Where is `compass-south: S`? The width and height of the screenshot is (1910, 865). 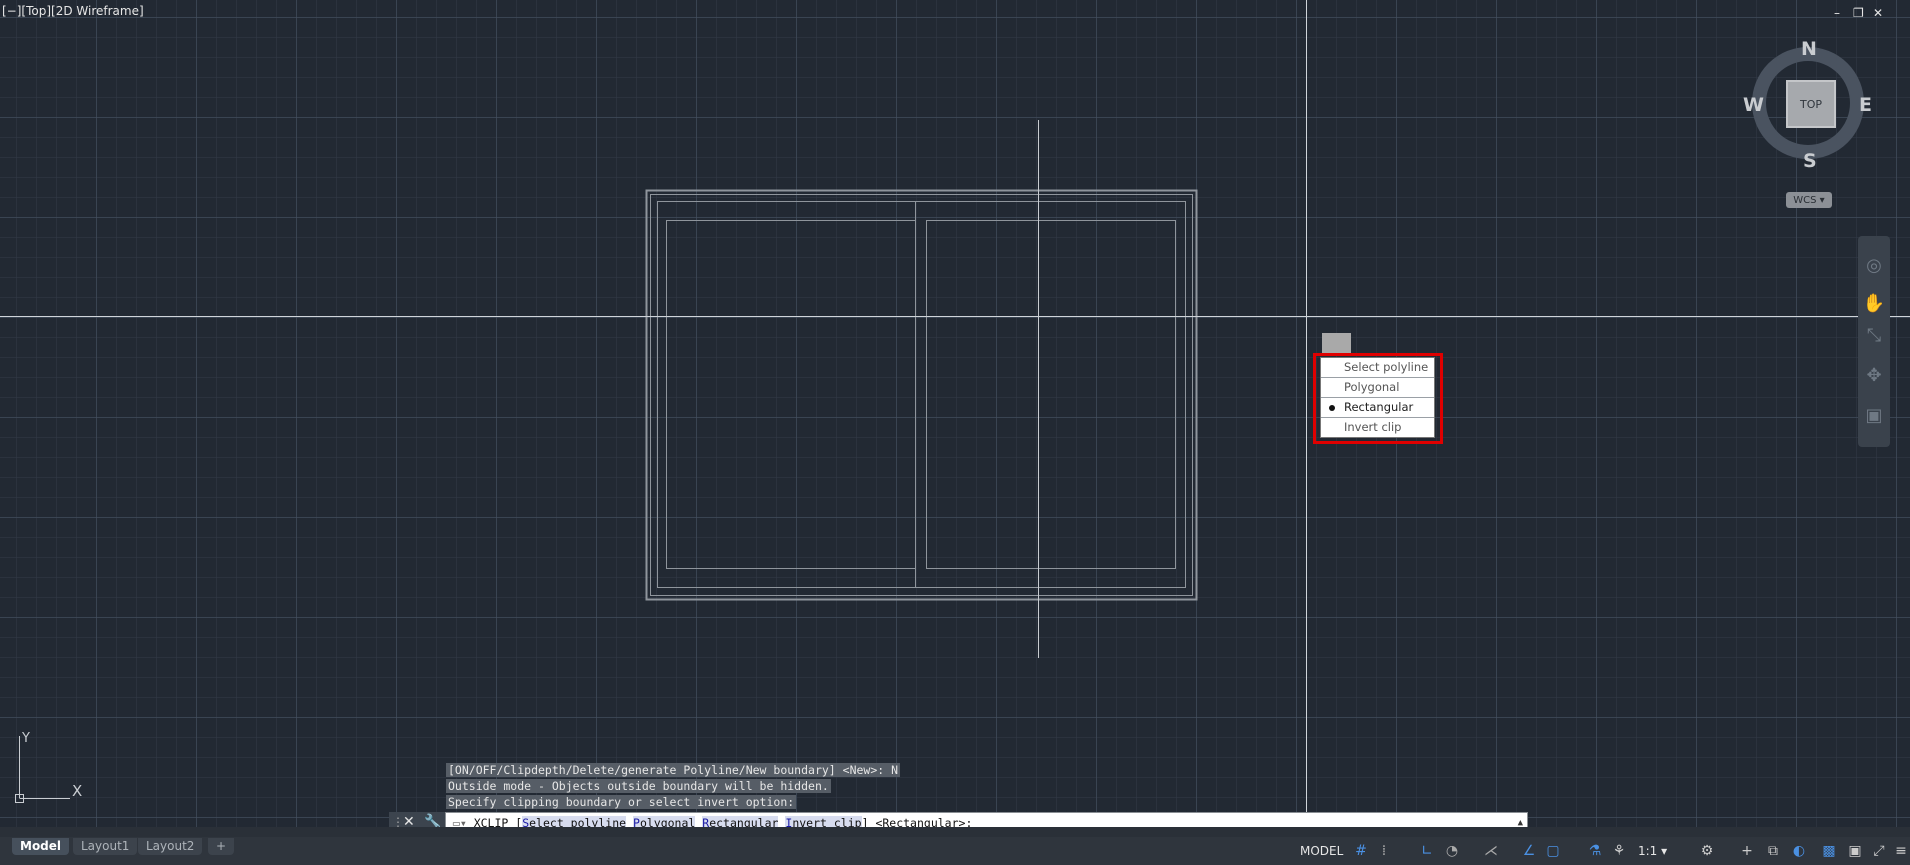 compass-south: S is located at coordinates (1810, 161).